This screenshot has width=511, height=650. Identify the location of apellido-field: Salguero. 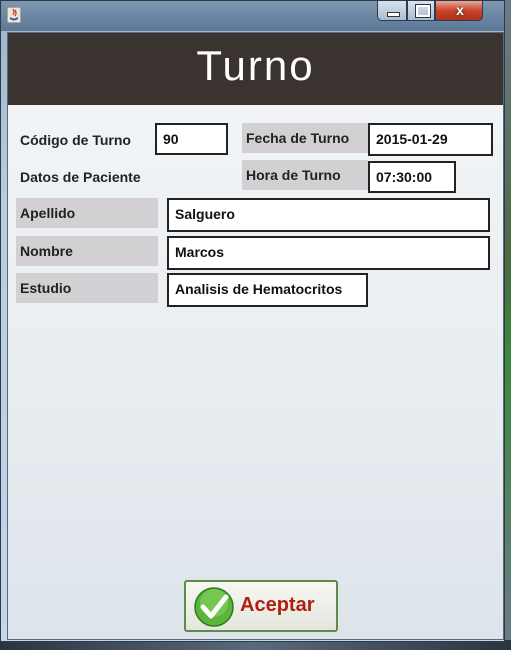
(328, 215).